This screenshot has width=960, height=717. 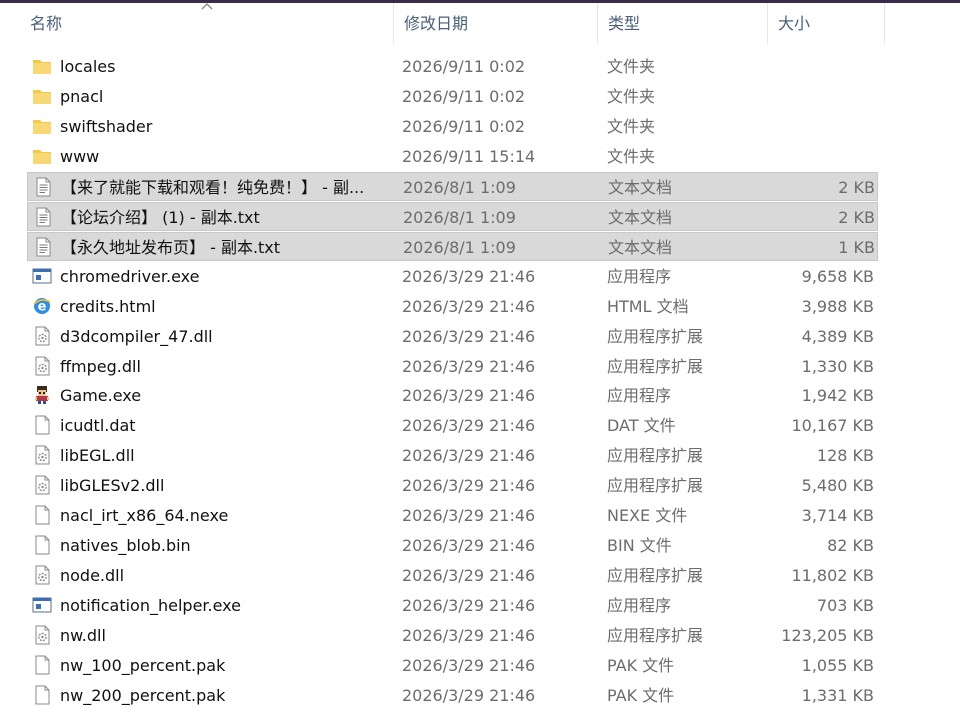 I want to click on file-row: 【论坛介绍】 (1) - 副本.txt 2026/8/1 1:09 文本文档 2 KB, so click(x=452, y=216).